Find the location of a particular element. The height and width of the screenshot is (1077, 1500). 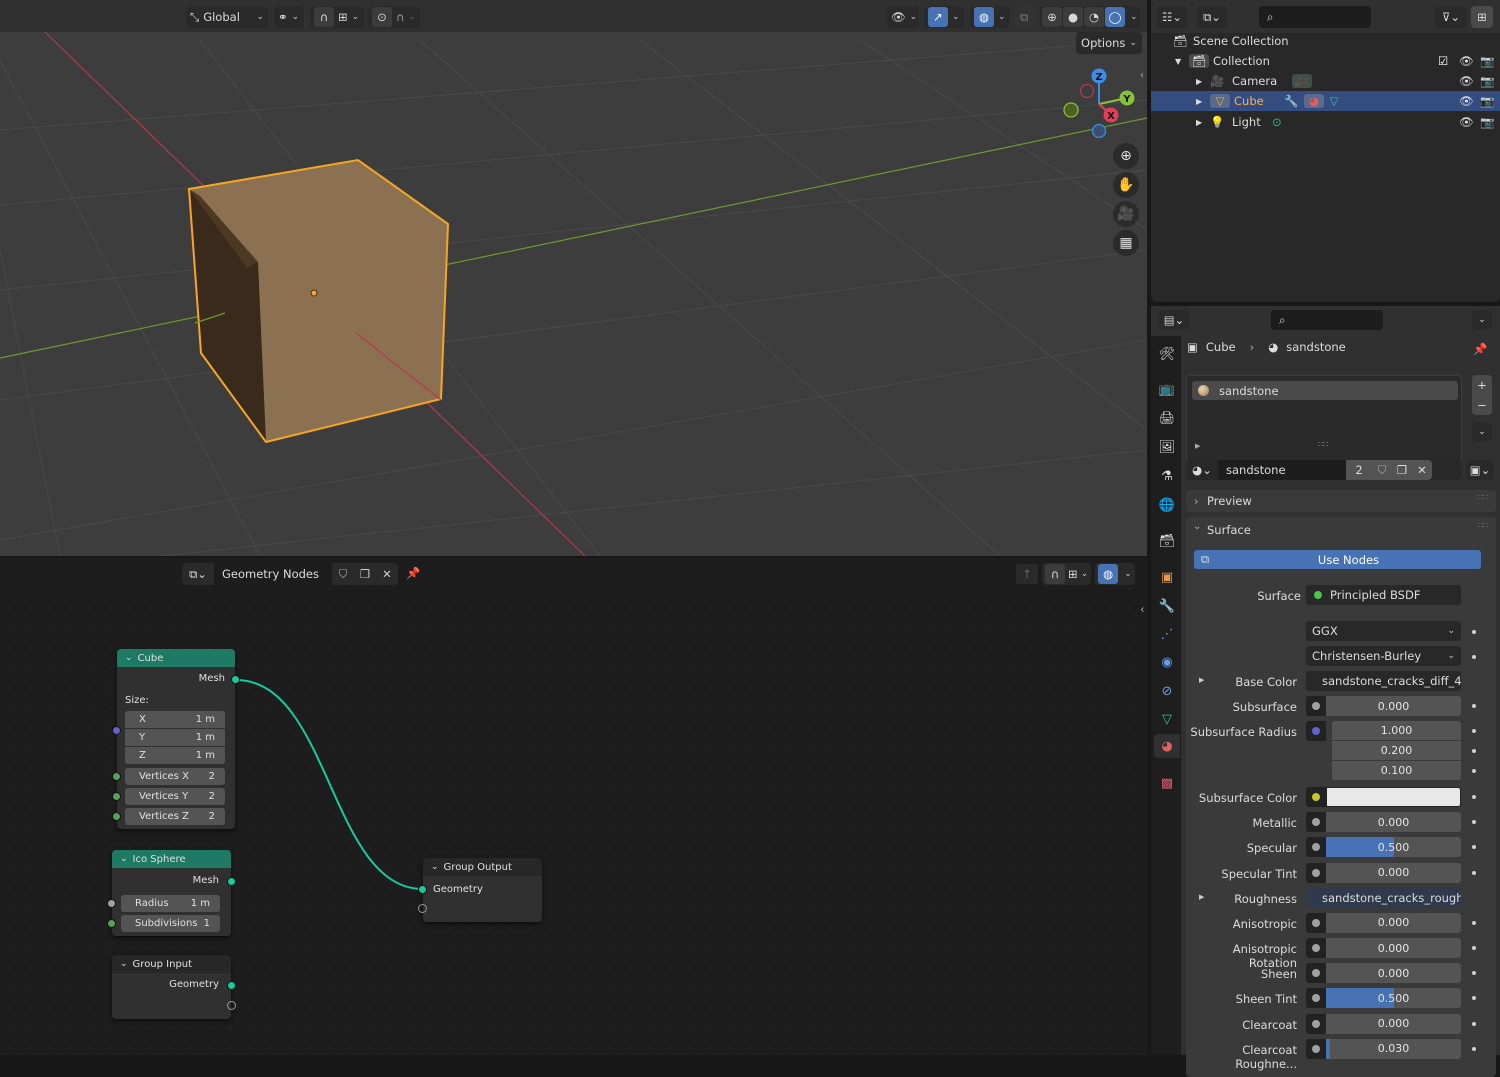

tab-texture: ▩ is located at coordinates (1167, 783).